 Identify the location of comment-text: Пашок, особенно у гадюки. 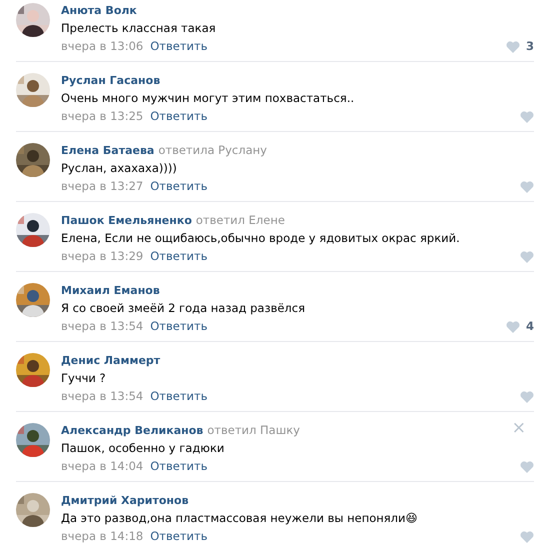
(143, 448).